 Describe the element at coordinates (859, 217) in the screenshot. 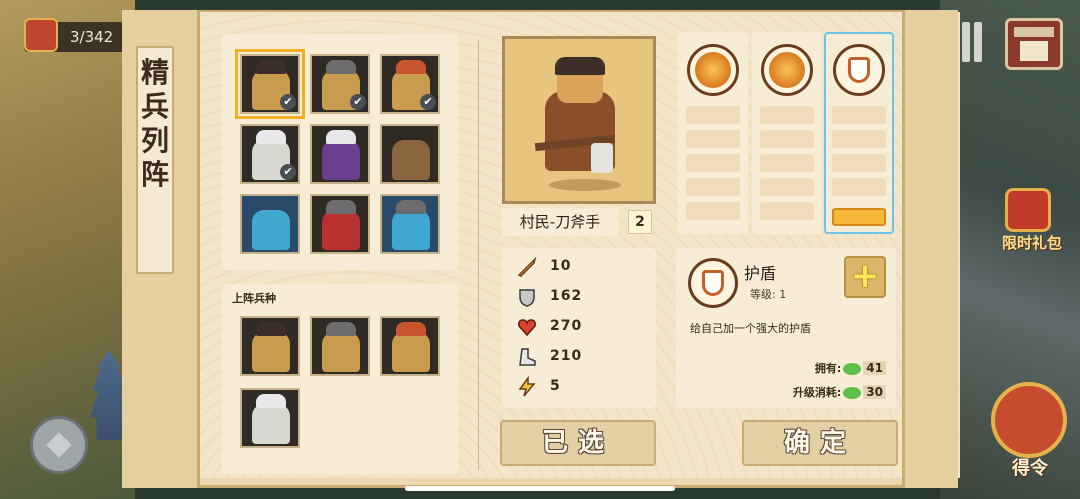

I see `skill-level-slot-active` at that location.